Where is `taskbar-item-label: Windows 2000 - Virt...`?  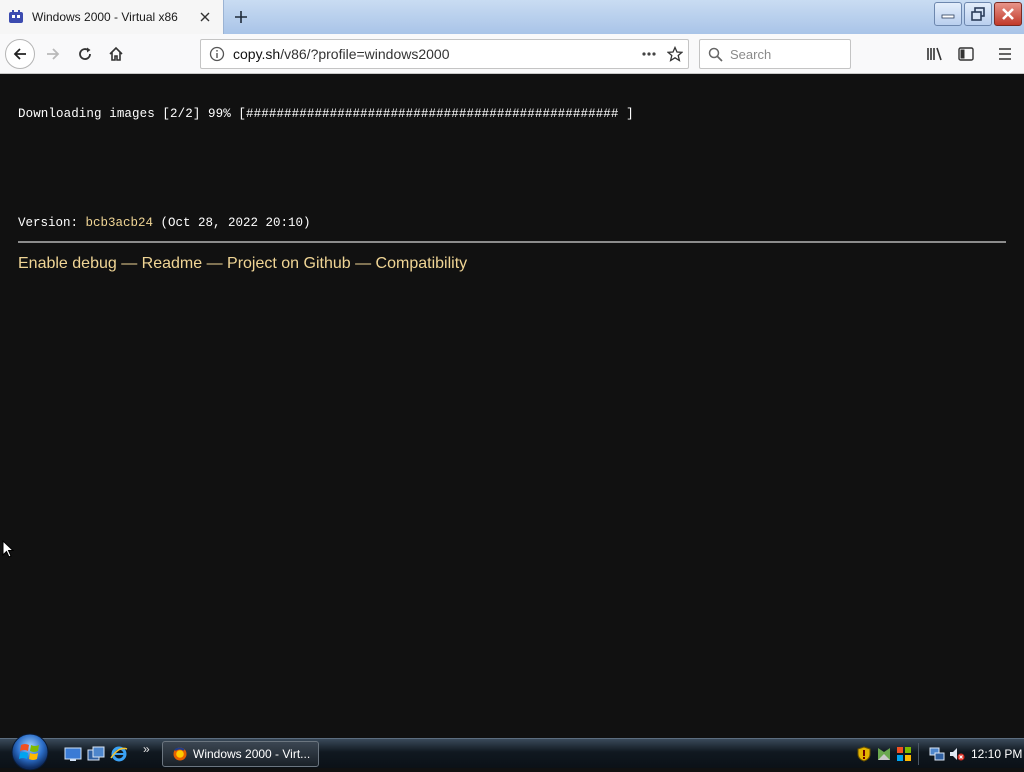 taskbar-item-label: Windows 2000 - Virt... is located at coordinates (252, 754).